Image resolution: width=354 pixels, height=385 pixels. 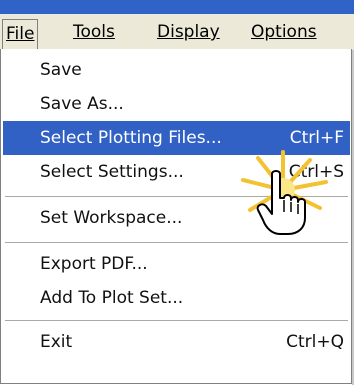 What do you see at coordinates (177, 7) in the screenshot?
I see `title-bar-strip` at bounding box center [177, 7].